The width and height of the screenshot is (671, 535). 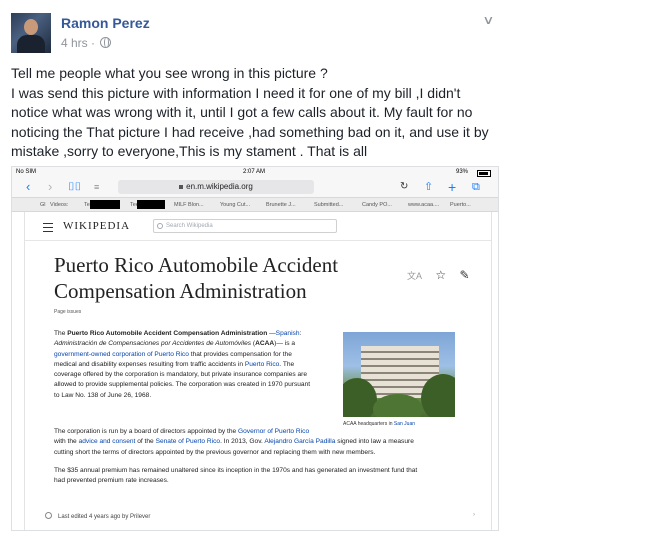 I want to click on battery-text: 93%, so click(x=462, y=172).